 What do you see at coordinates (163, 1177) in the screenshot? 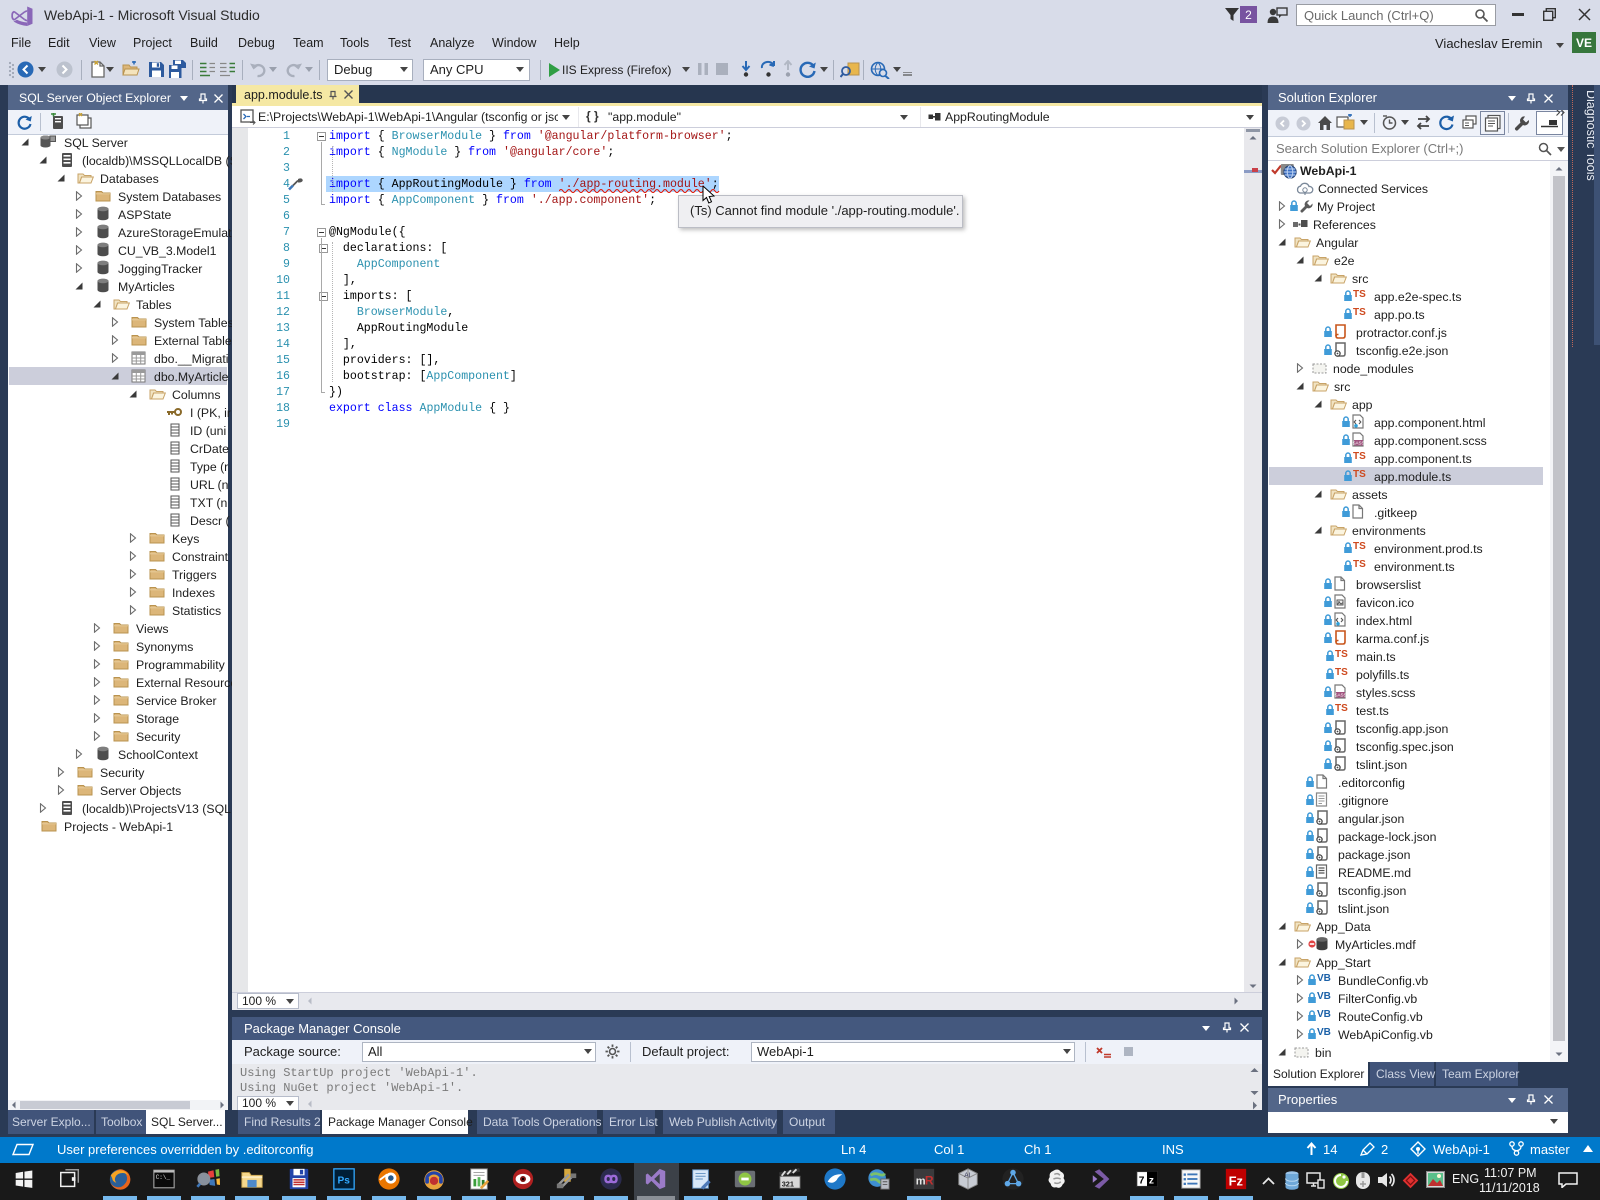
I see `svg-text: C:\_` at bounding box center [163, 1177].